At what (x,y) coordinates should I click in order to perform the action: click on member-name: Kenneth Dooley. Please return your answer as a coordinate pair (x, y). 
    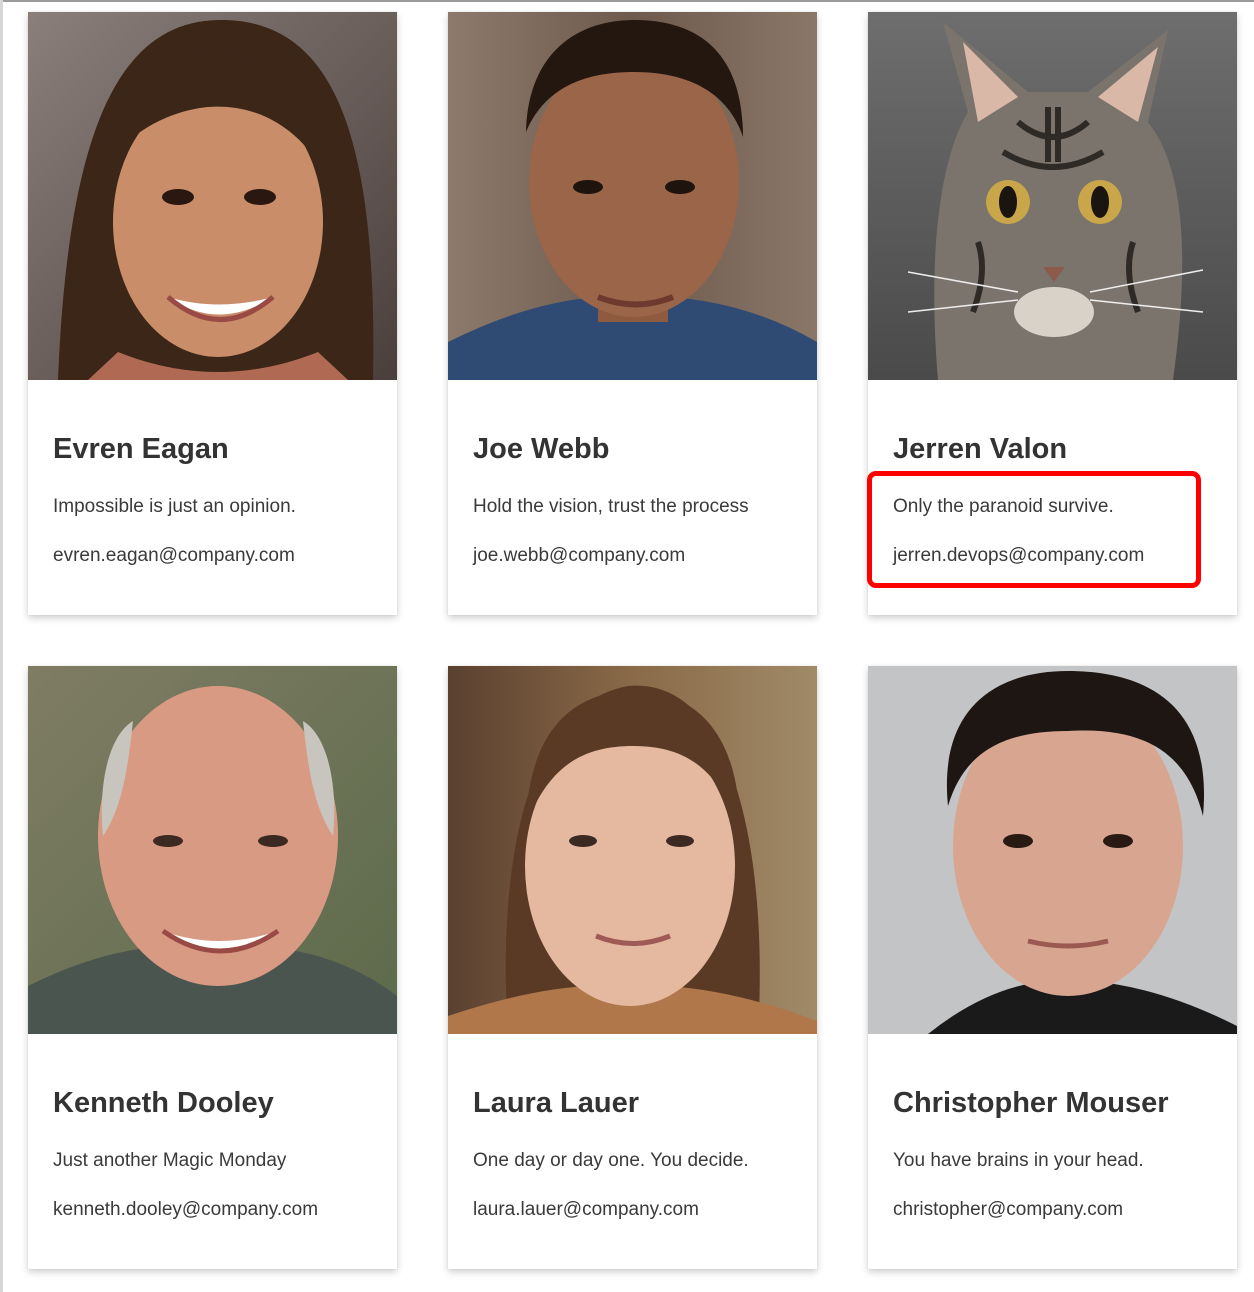
    Looking at the image, I should click on (163, 1103).